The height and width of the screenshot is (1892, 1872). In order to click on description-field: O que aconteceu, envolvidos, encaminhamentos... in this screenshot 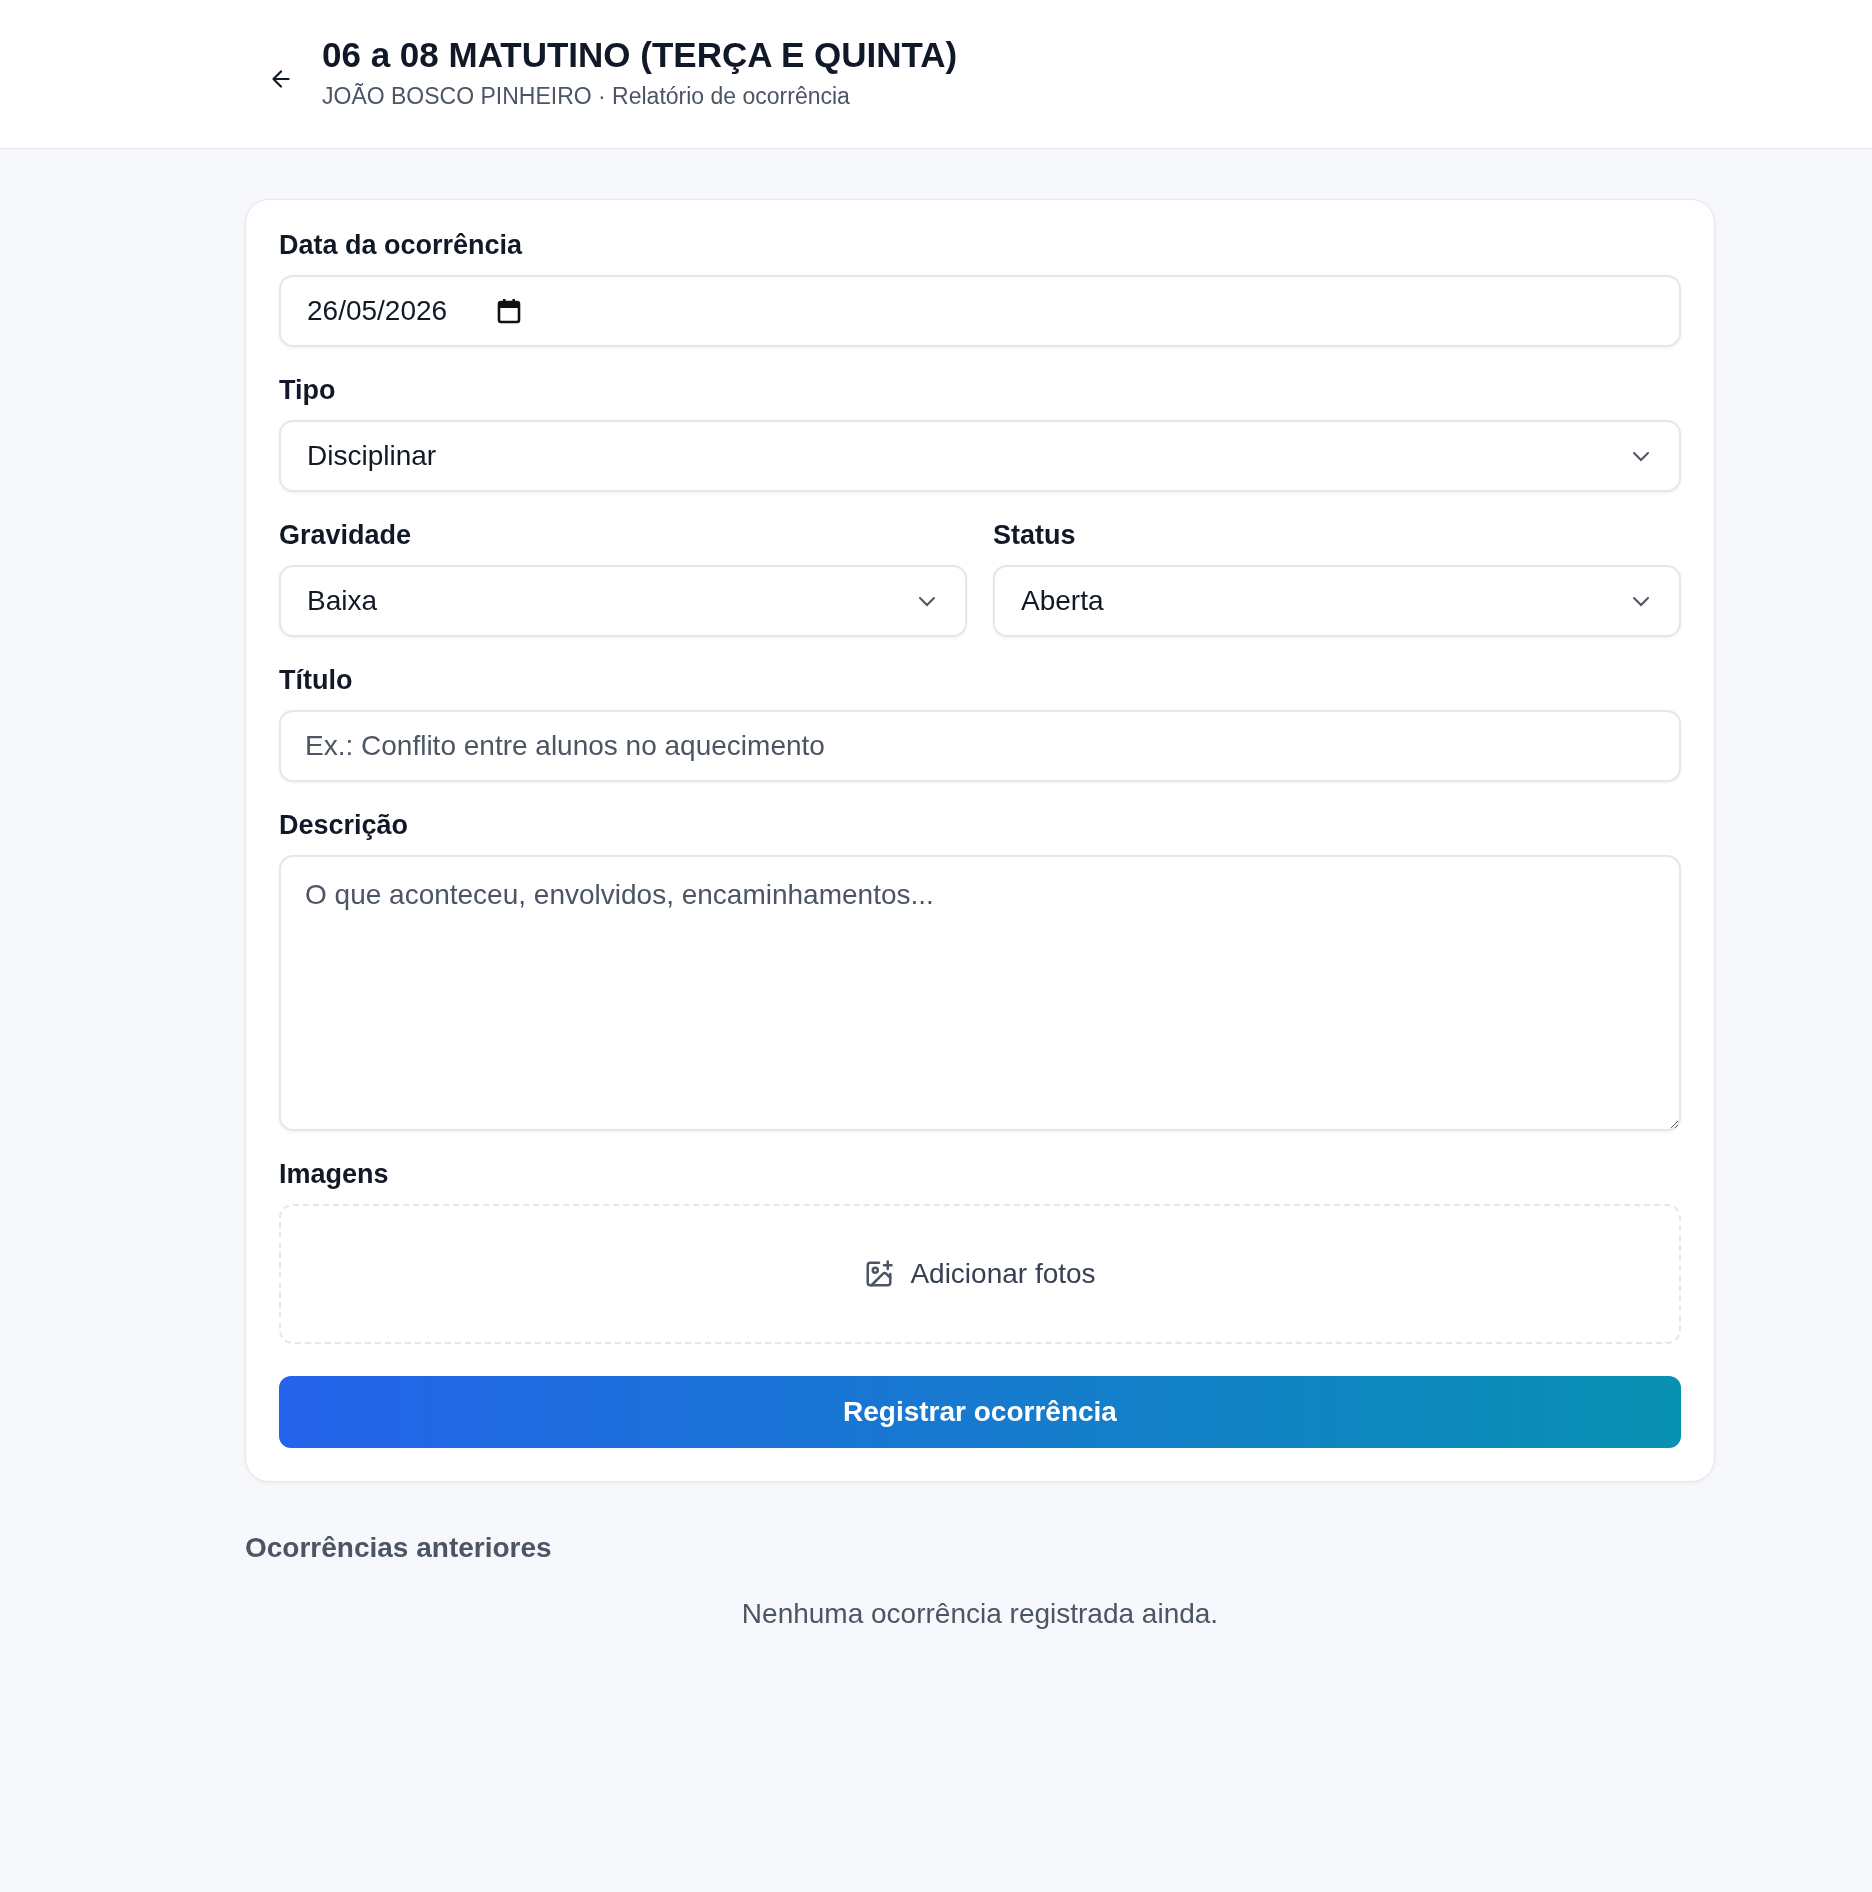, I will do `click(980, 993)`.